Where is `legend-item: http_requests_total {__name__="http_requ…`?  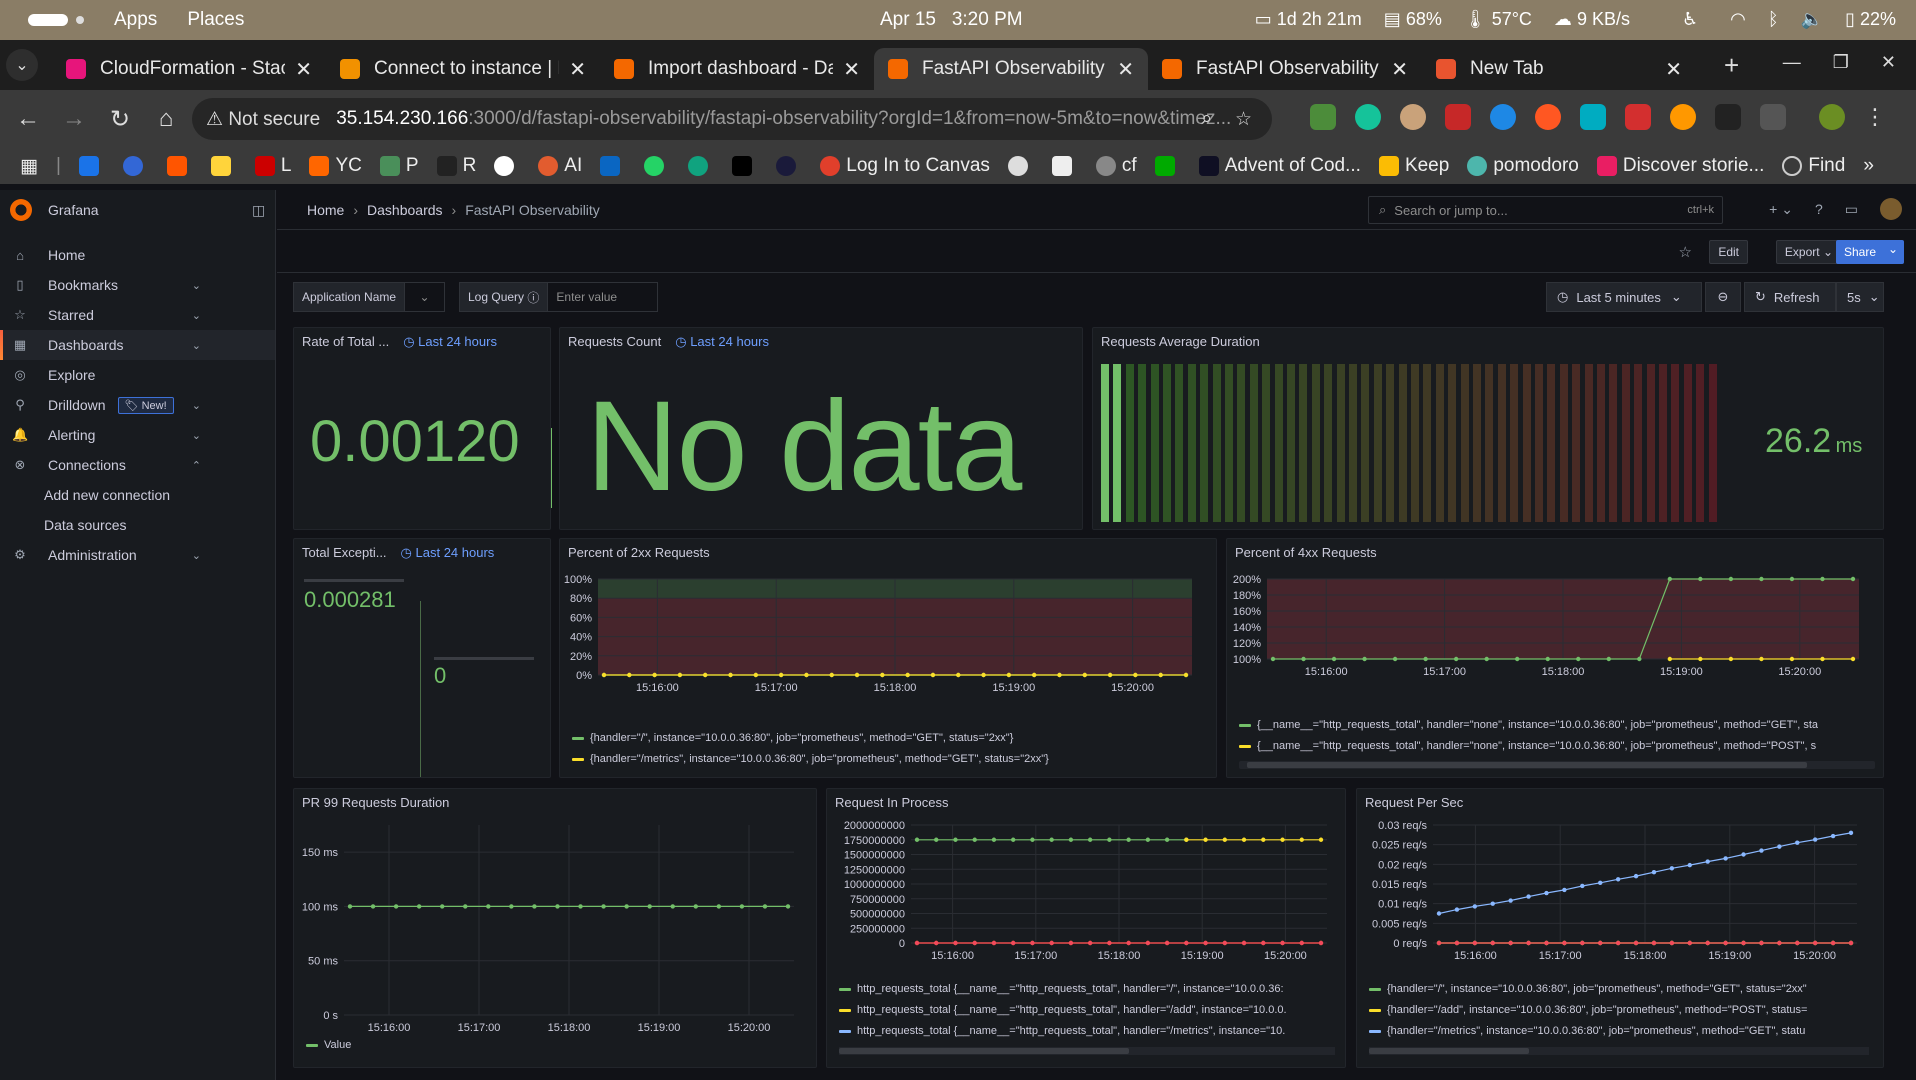 legend-item: http_requests_total {__name__="http_requ… is located at coordinates (1084, 1031).